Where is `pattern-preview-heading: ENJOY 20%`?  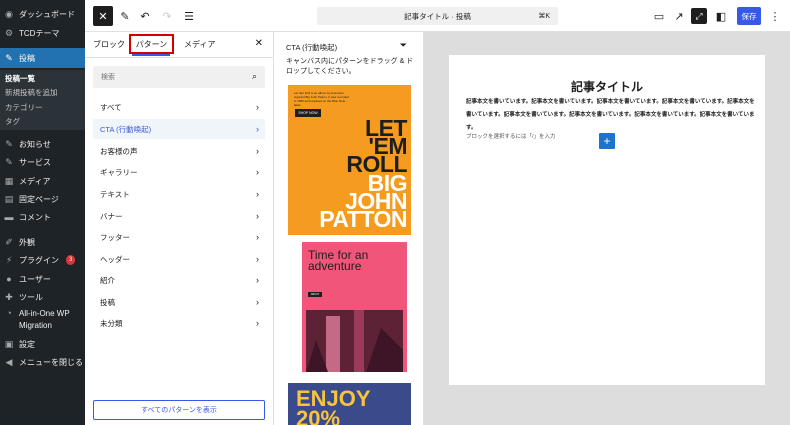
pattern-preview-heading: ENJOY 20% is located at coordinates (333, 406).